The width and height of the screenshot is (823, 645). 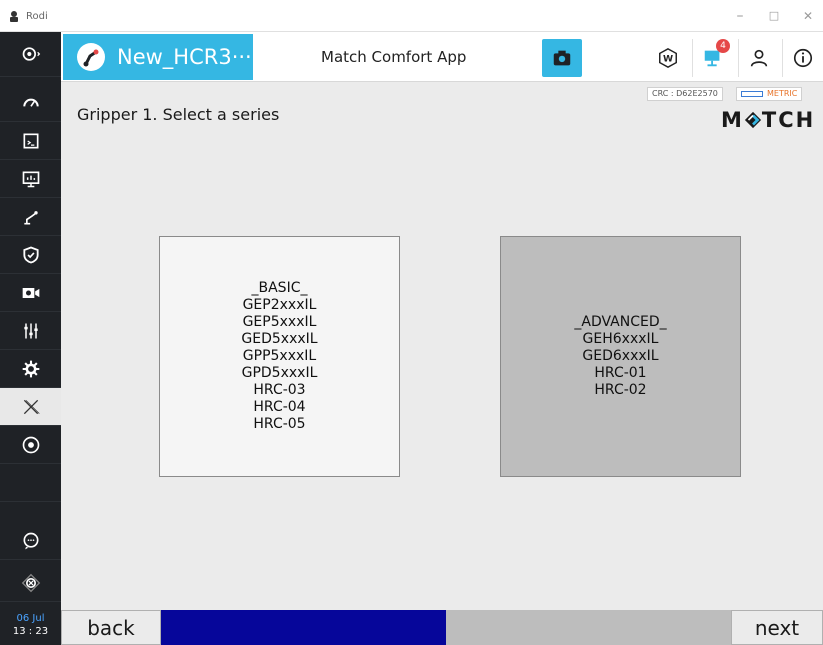 I want to click on sidebar-item-safety, so click(x=30, y=255).